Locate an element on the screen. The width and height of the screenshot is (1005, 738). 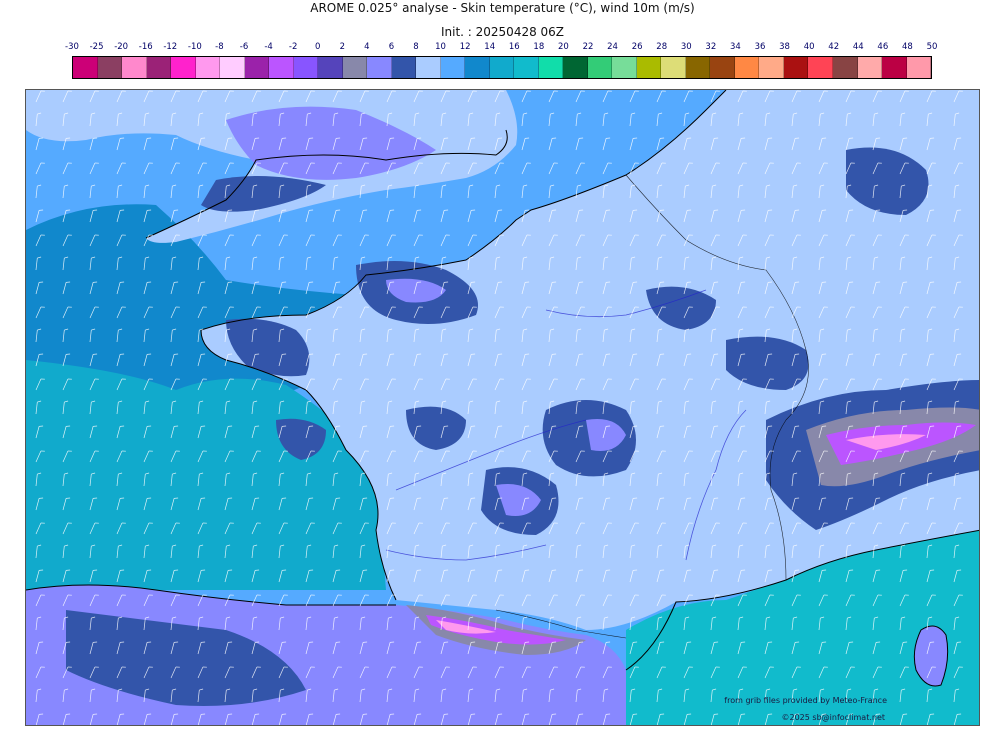
colorbar-tick-label: 24 is located at coordinates (612, 47).